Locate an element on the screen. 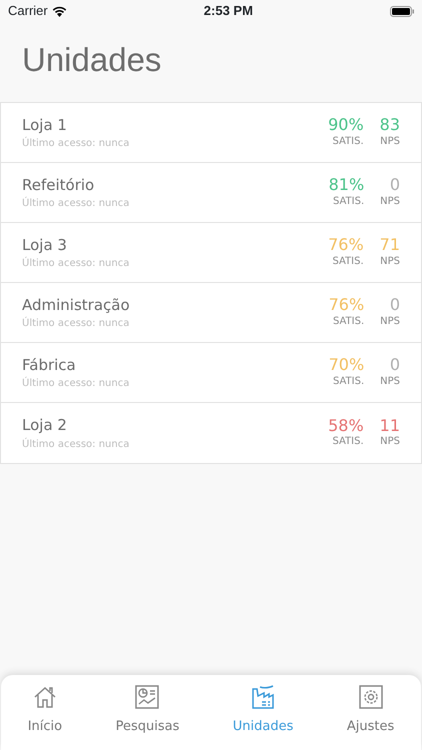 This screenshot has height=750, width=422. wifi-icon is located at coordinates (59, 11).